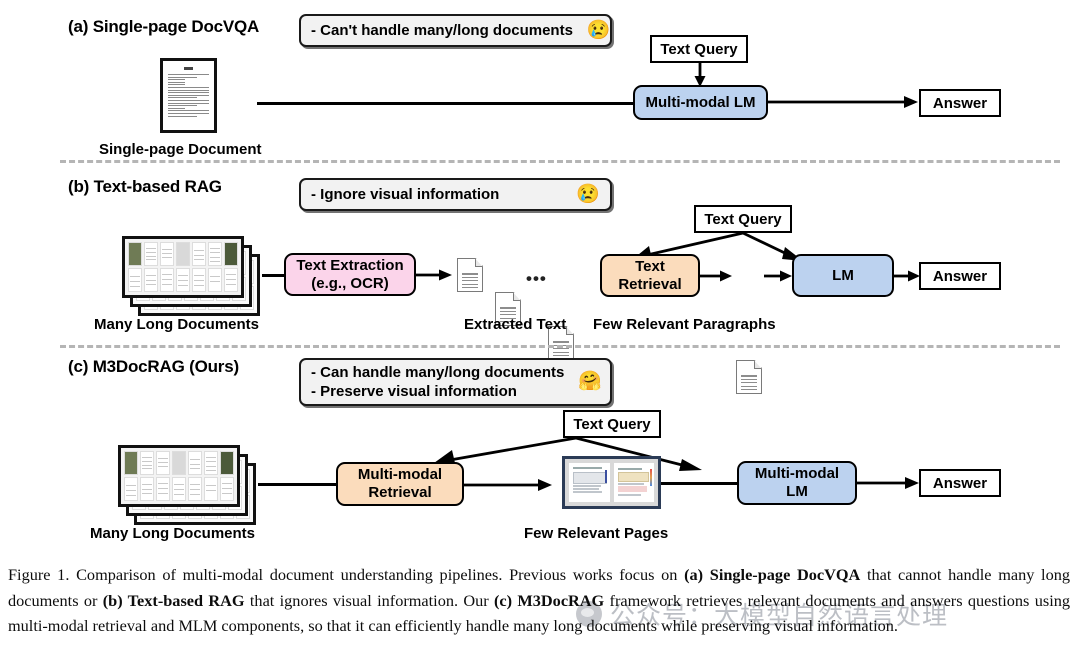  What do you see at coordinates (797, 491) in the screenshot?
I see `mm-lm-line-2: LM` at bounding box center [797, 491].